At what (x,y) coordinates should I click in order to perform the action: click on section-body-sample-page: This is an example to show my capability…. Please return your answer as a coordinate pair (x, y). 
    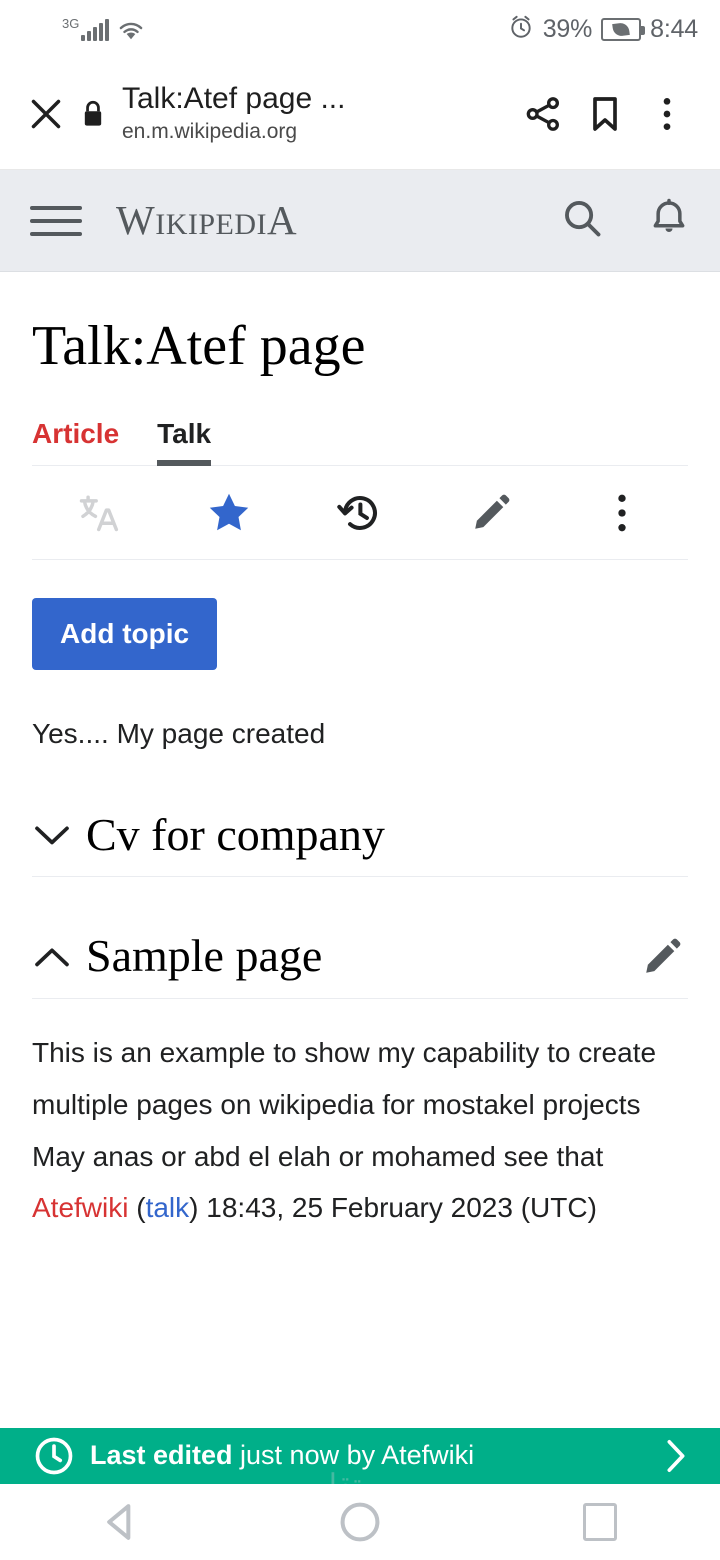
    Looking at the image, I should click on (360, 1130).